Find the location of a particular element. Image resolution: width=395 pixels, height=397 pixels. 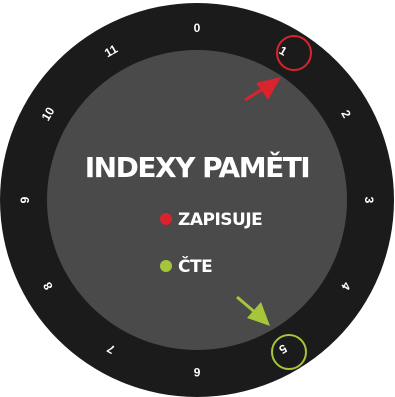

dial-number-9: 9 is located at coordinates (25, 199).